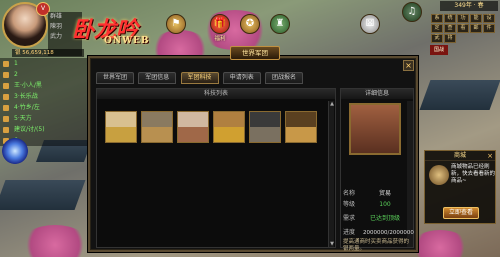  I want to click on menu-button: 武, so click(437, 38).